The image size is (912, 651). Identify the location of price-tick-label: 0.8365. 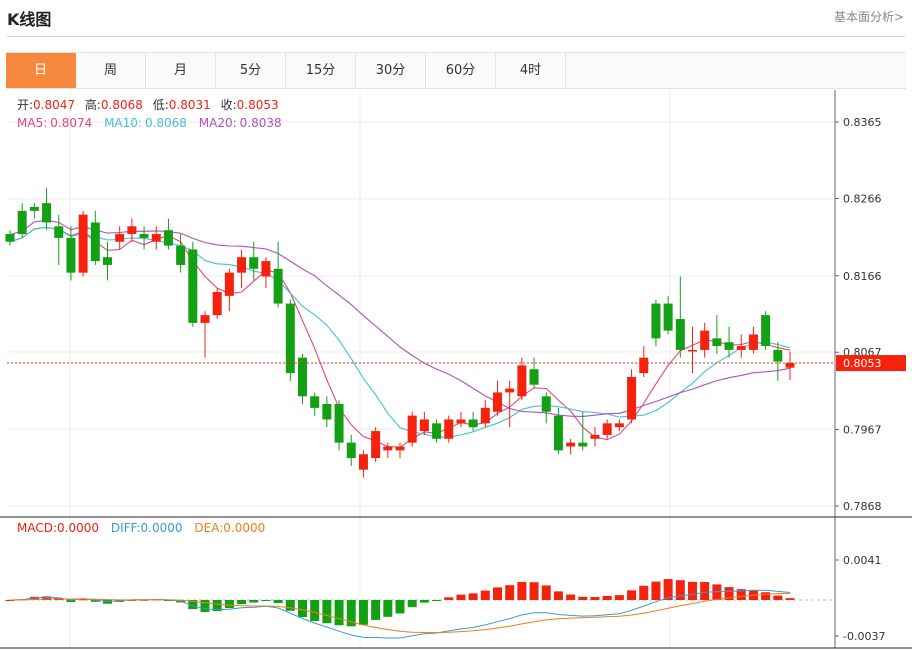
(862, 122).